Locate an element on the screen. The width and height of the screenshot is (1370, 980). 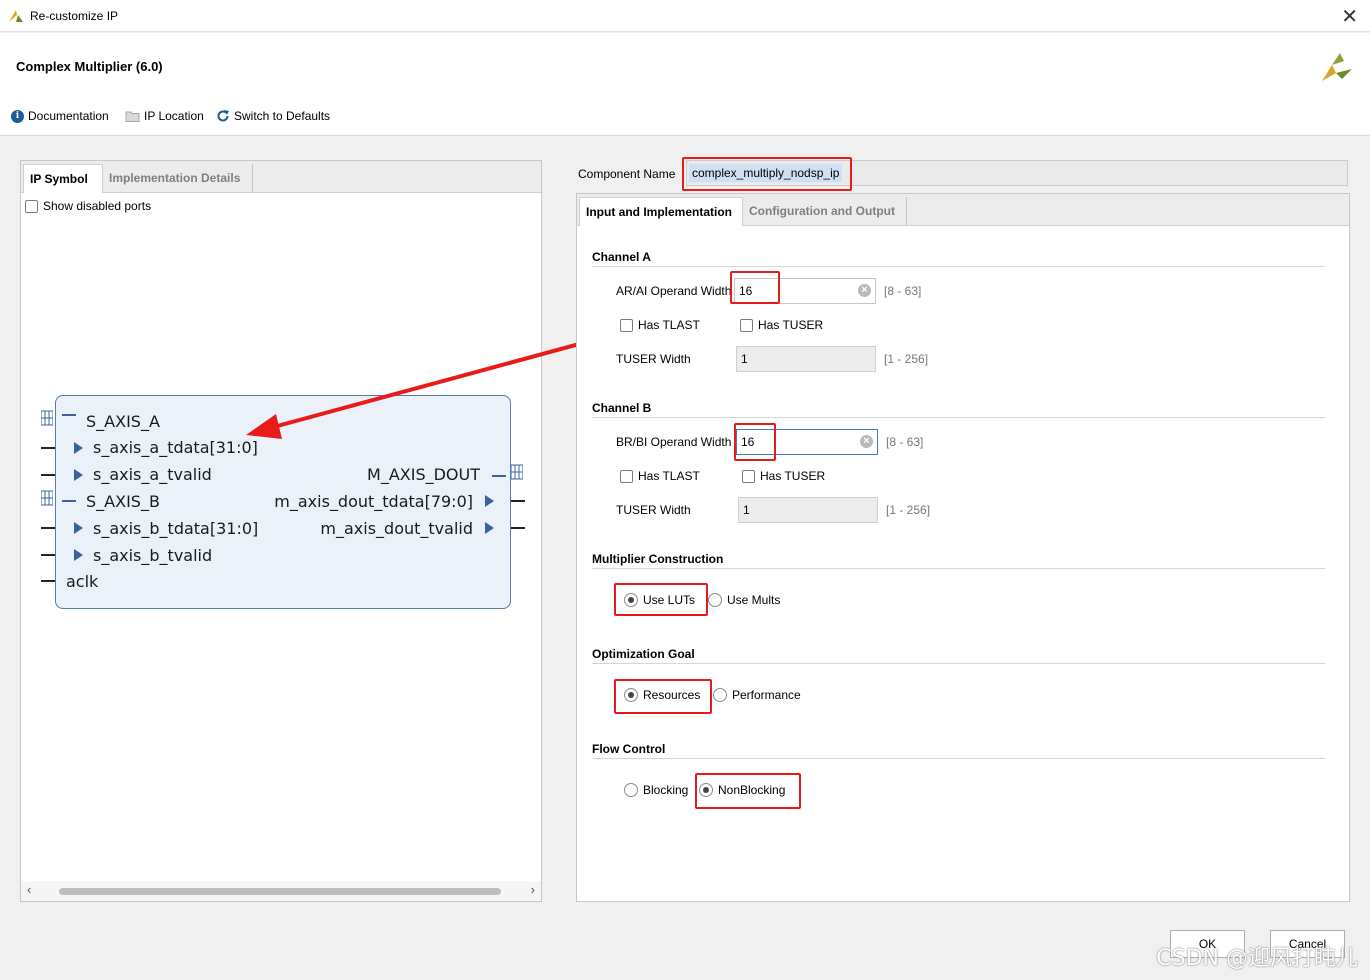
folder-icon is located at coordinates (132, 116).